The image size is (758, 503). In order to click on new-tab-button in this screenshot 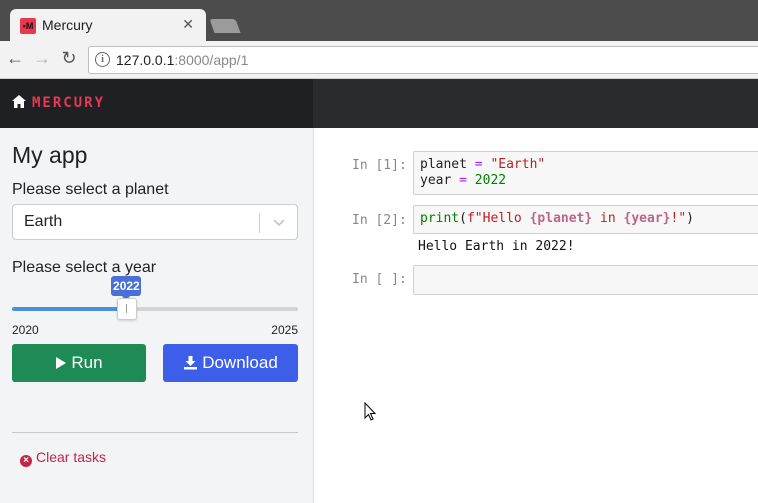, I will do `click(225, 26)`.